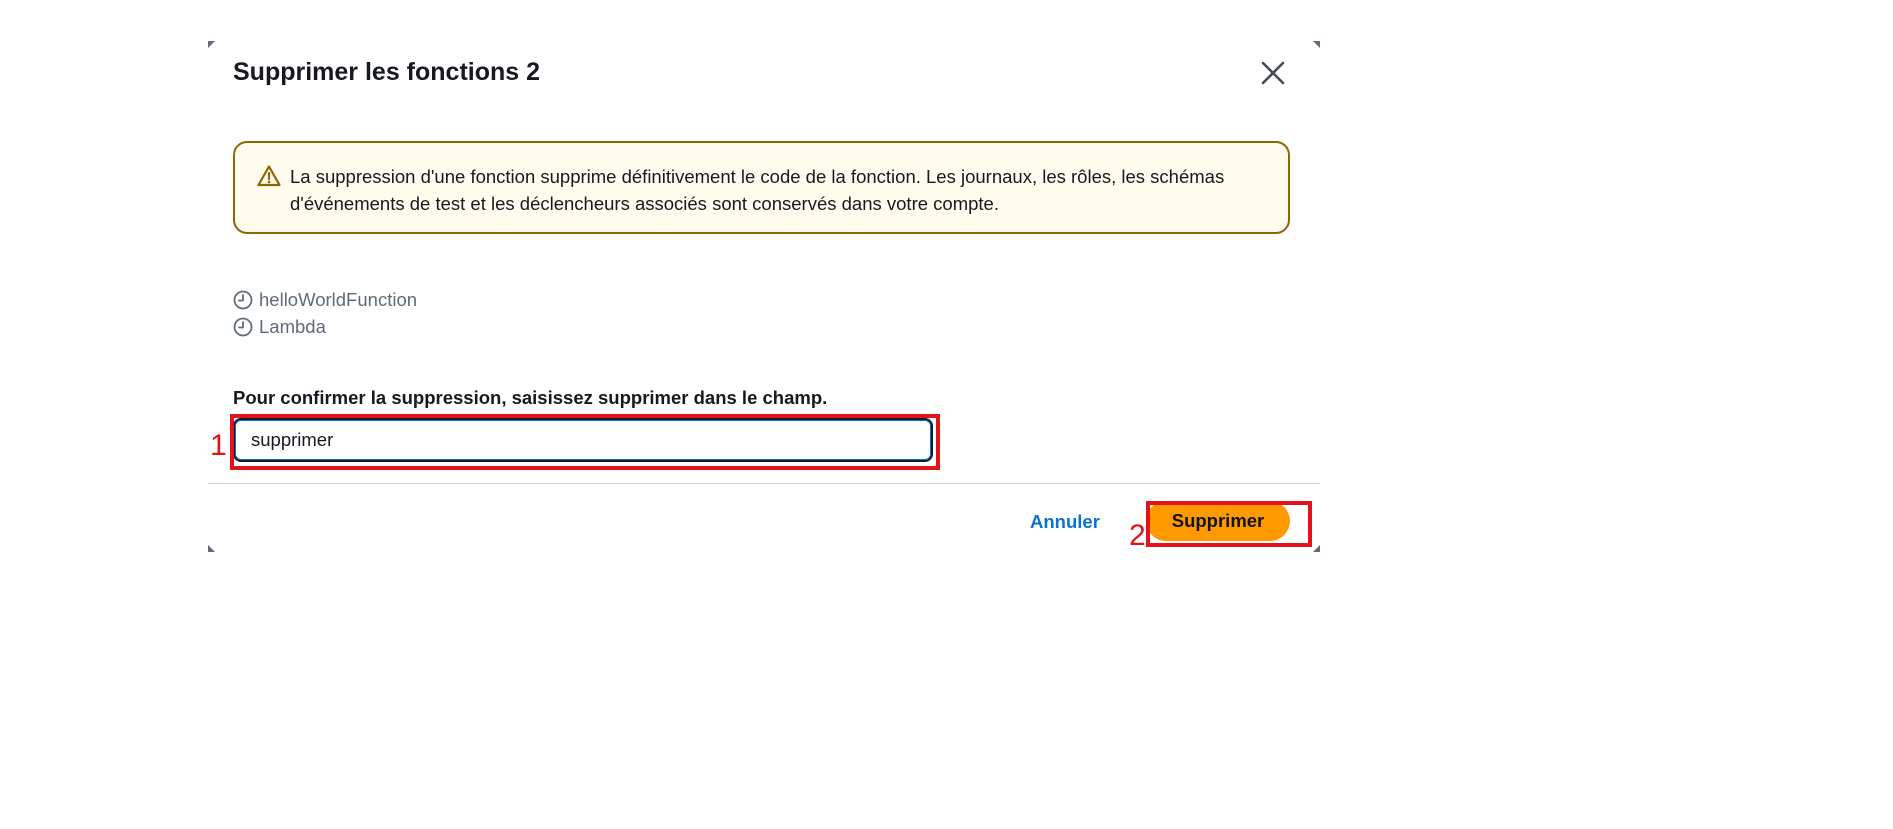 Image resolution: width=1893 pixels, height=829 pixels. I want to click on cancel-button: Annuler, so click(1065, 522).